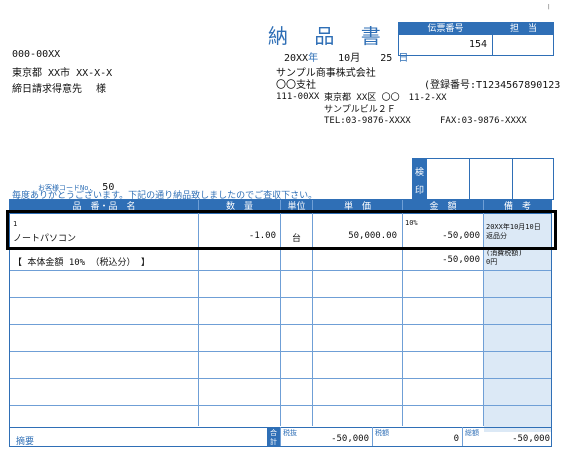 The height and width of the screenshot is (449, 562). What do you see at coordinates (493, 85) in the screenshot?
I see `issuer-registration: (登録番号:T1234567890123)` at bounding box center [493, 85].